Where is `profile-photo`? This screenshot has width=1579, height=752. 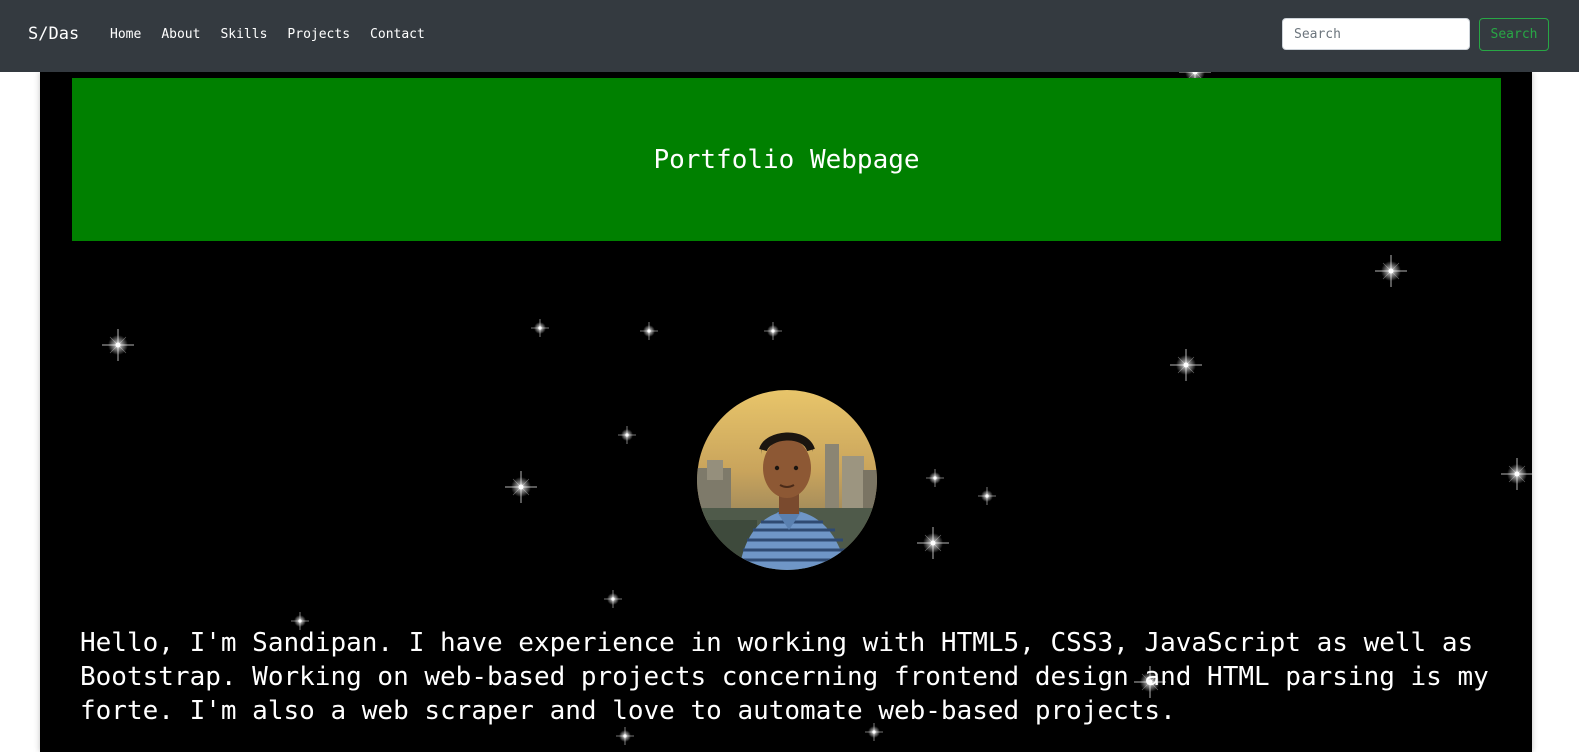
profile-photo is located at coordinates (787, 480).